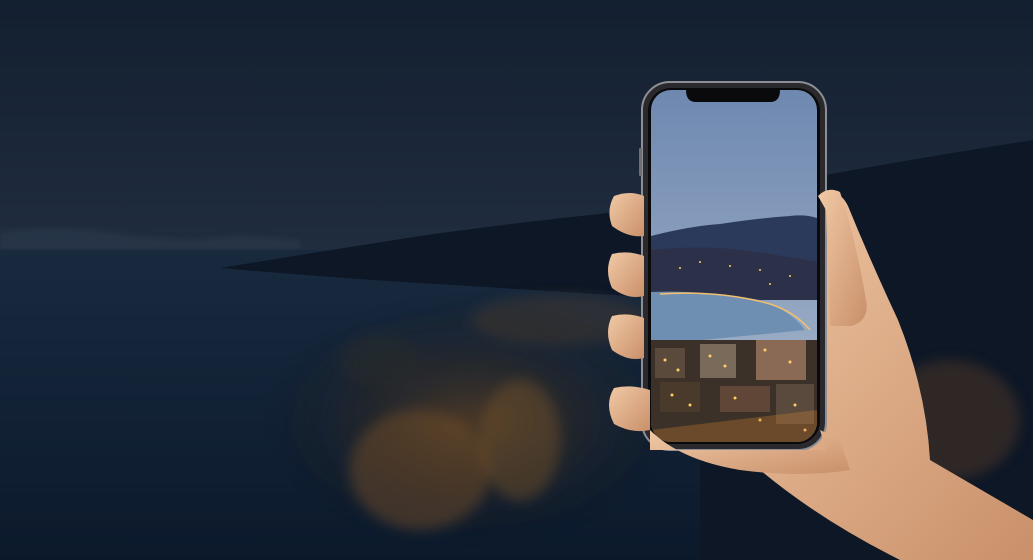 The image size is (1033, 560). I want to click on phone-notch, so click(733, 96).